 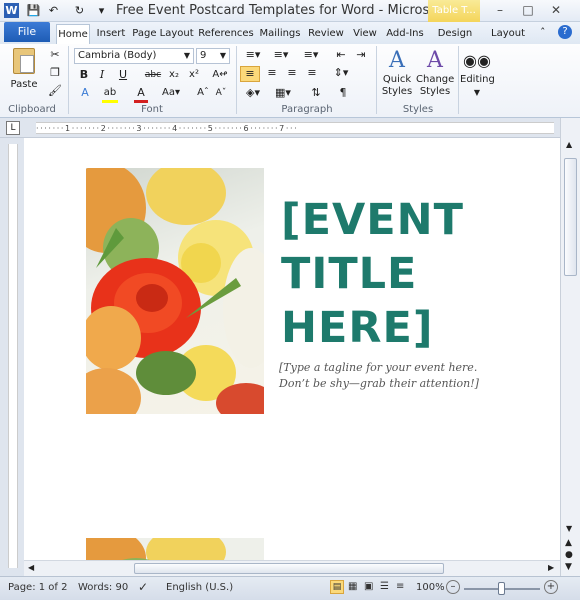 What do you see at coordinates (272, 73) in the screenshot?
I see `align-center-icon: ≡` at bounding box center [272, 73].